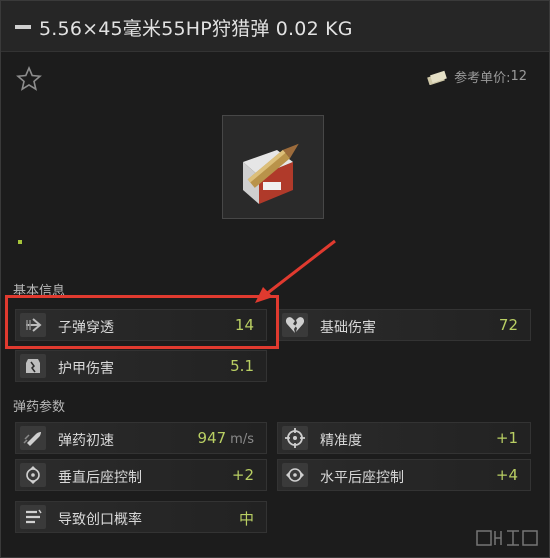  I want to click on bleed-icon, so click(33, 517).